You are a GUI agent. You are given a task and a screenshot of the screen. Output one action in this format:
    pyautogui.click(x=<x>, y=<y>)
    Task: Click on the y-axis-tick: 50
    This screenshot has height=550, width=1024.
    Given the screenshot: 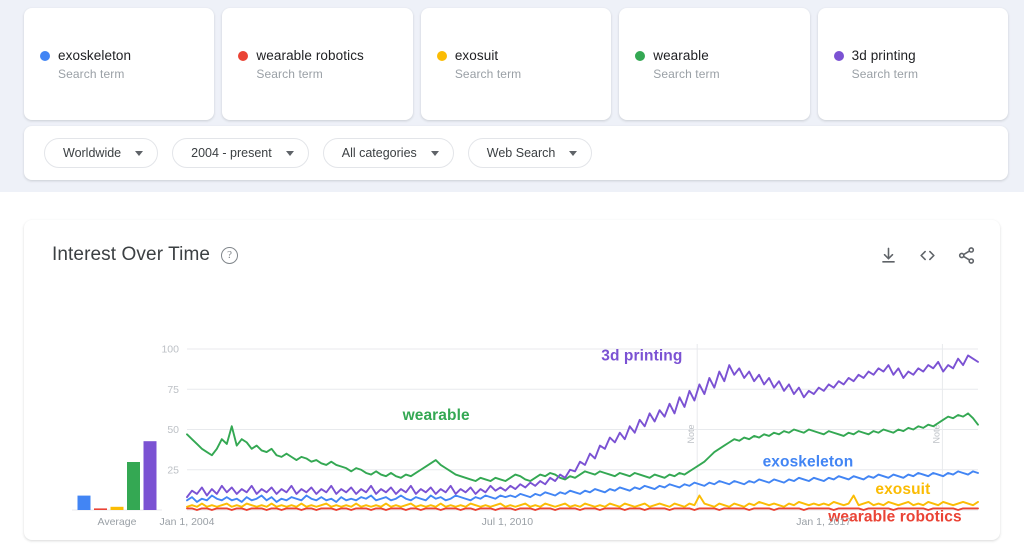 What is the action you would take?
    pyautogui.click(x=173, y=430)
    